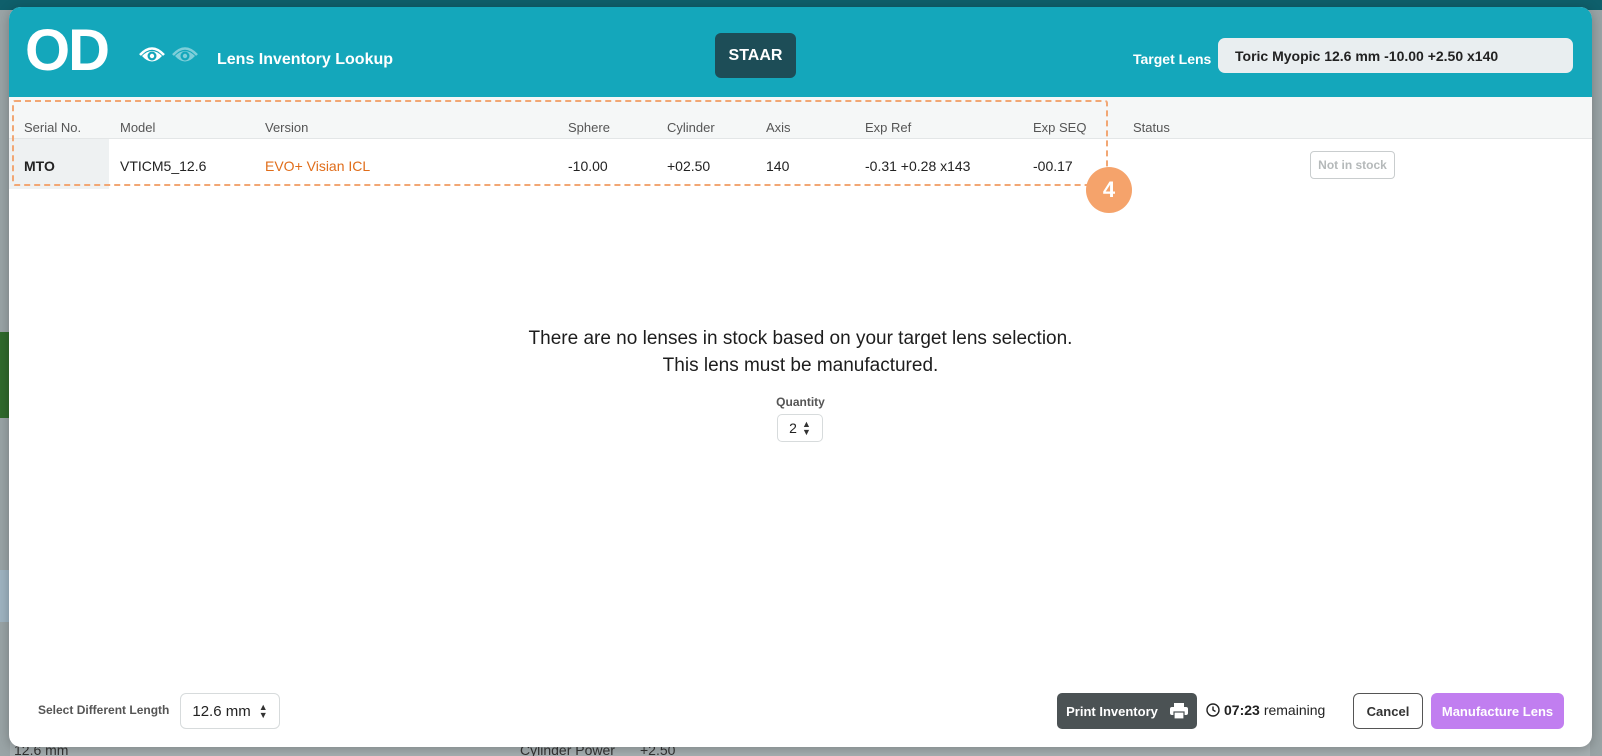 Image resolution: width=1602 pixels, height=756 pixels. What do you see at coordinates (67, 50) in the screenshot?
I see `eye-side-logo: OD` at bounding box center [67, 50].